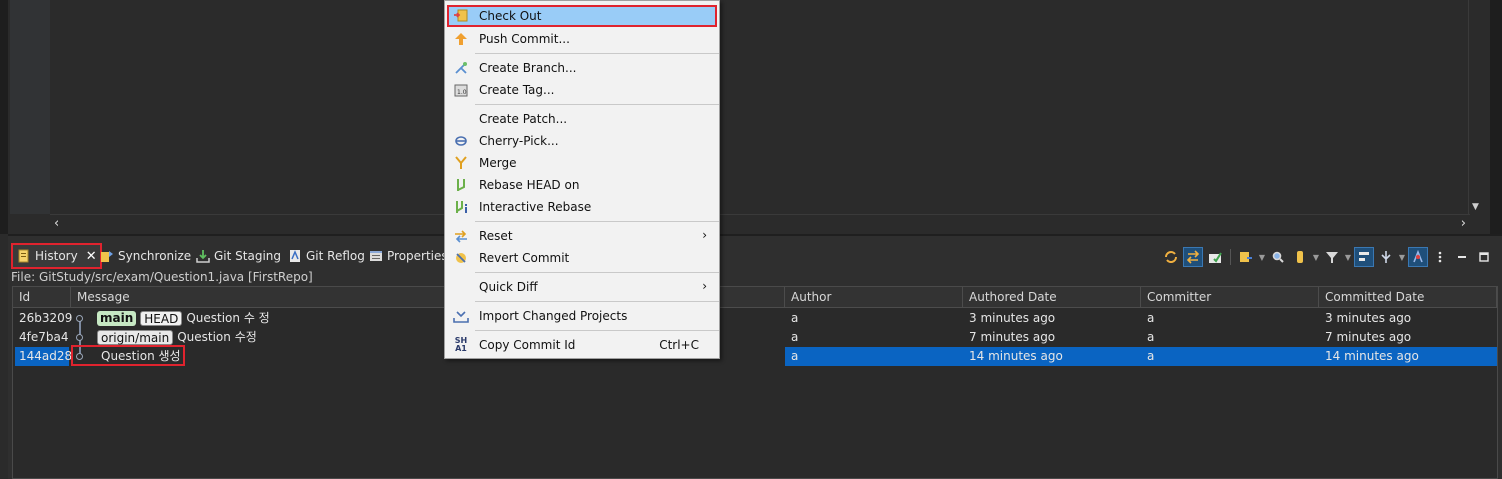  I want to click on tab-git-staging: Git Staging, so click(238, 256).